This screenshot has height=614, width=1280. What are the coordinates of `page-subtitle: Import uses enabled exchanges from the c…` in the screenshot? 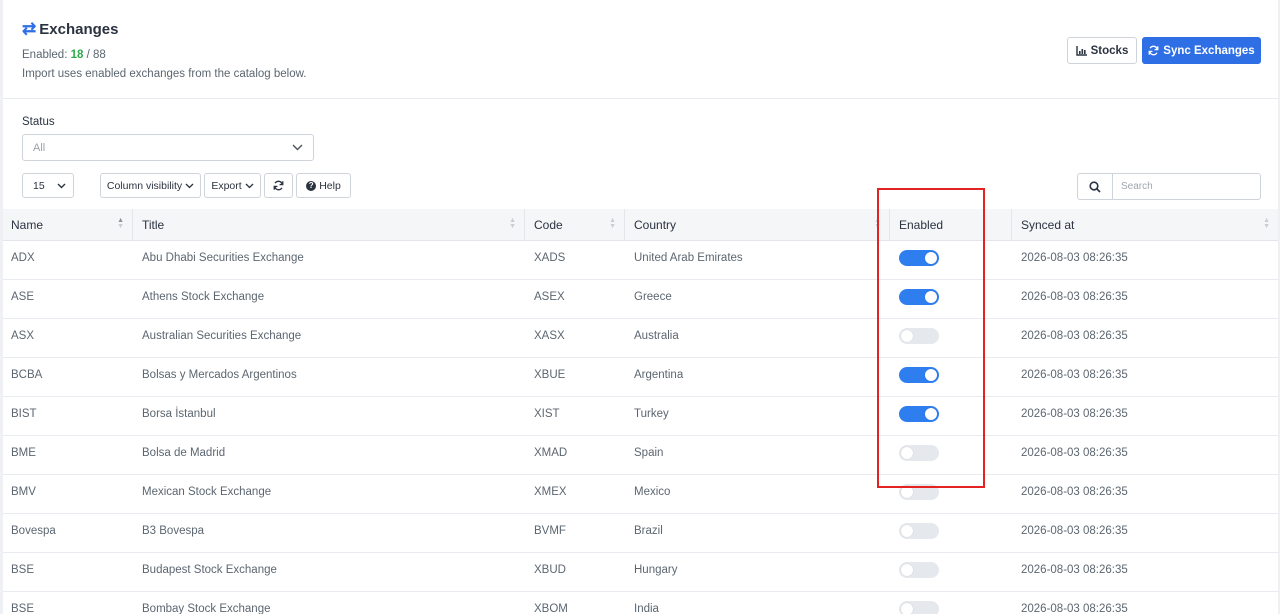 It's located at (164, 74).